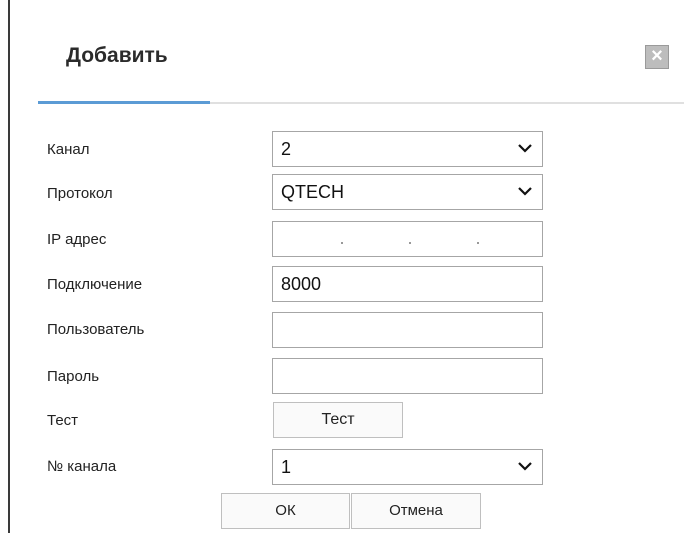 The image size is (684, 533). What do you see at coordinates (407, 239) in the screenshot?
I see `ip-address-field` at bounding box center [407, 239].